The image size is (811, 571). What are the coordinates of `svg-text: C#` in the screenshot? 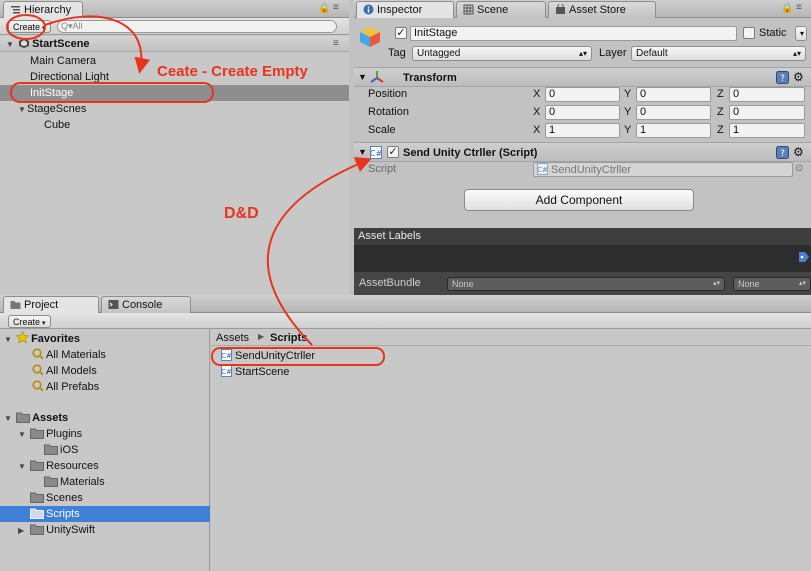 It's located at (226, 372).